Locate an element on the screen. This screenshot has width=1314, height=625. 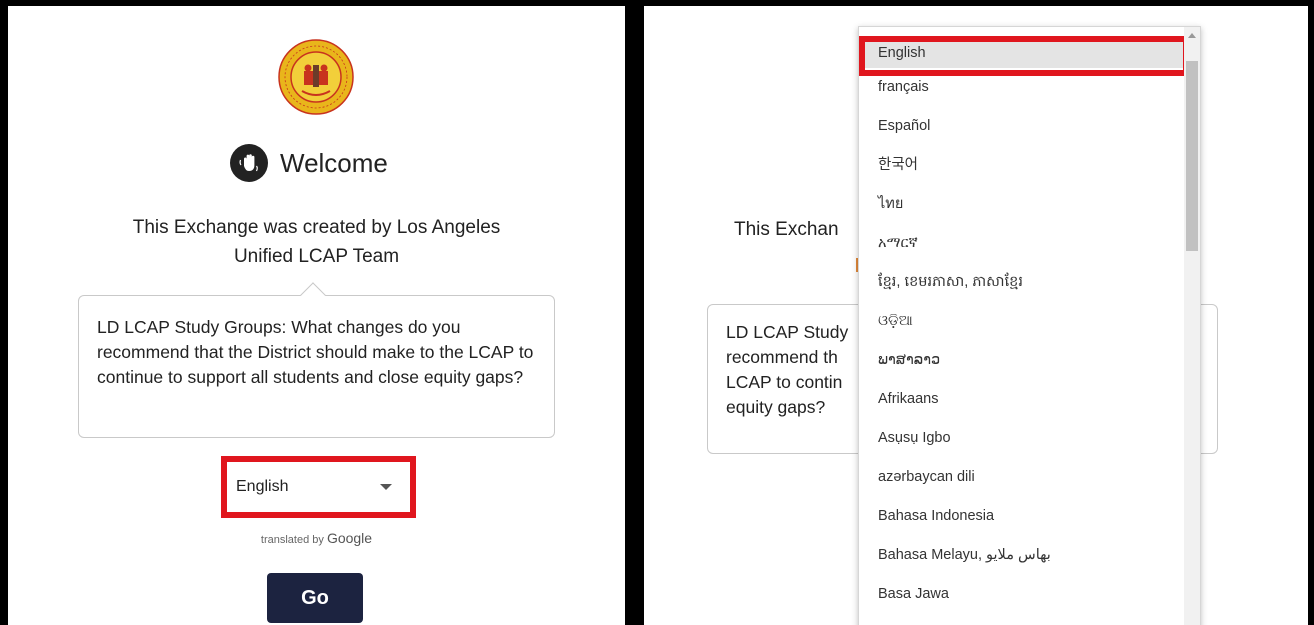
language-select-value: English is located at coordinates (262, 486).